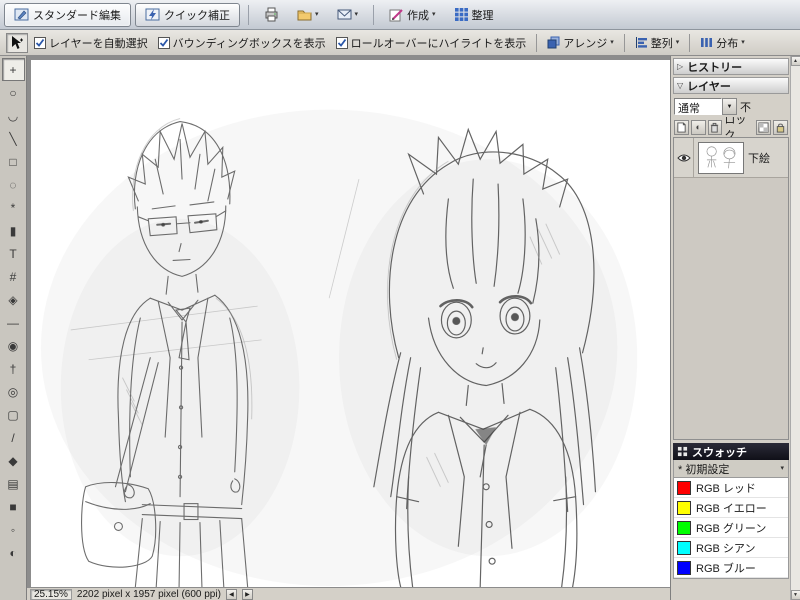  What do you see at coordinates (731, 158) in the screenshot?
I see `layer-row: 下絵` at bounding box center [731, 158].